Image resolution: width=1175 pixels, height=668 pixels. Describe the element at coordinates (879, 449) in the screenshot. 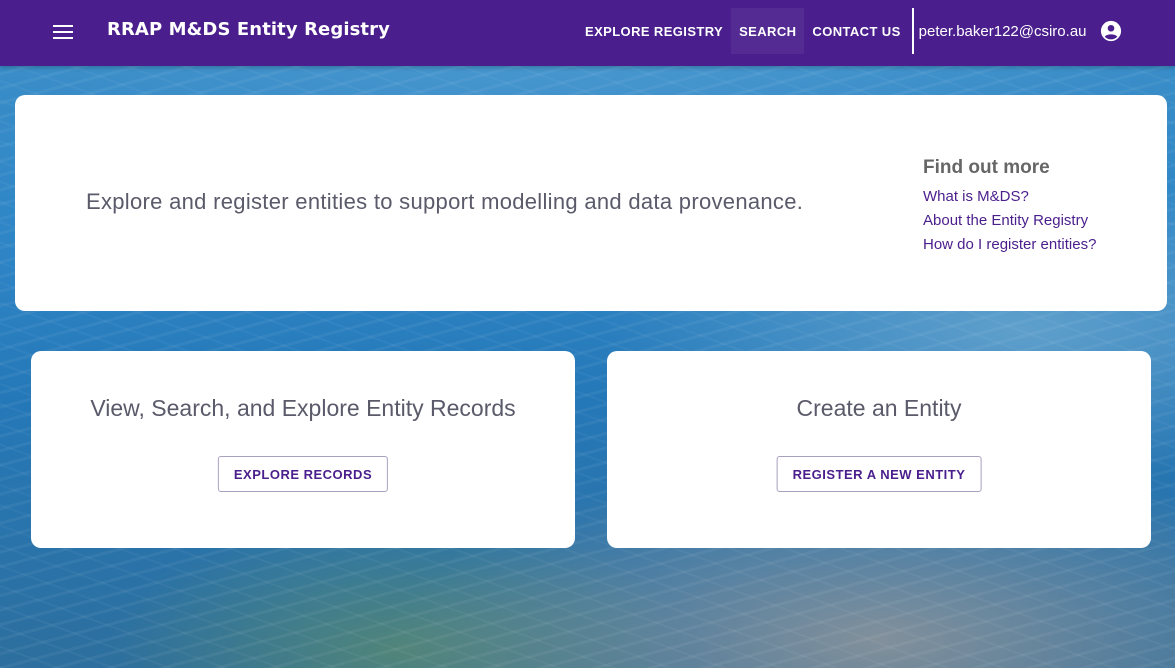

I see `create-entity-card: Create an Entity REGISTER A NEW ENTITY` at that location.